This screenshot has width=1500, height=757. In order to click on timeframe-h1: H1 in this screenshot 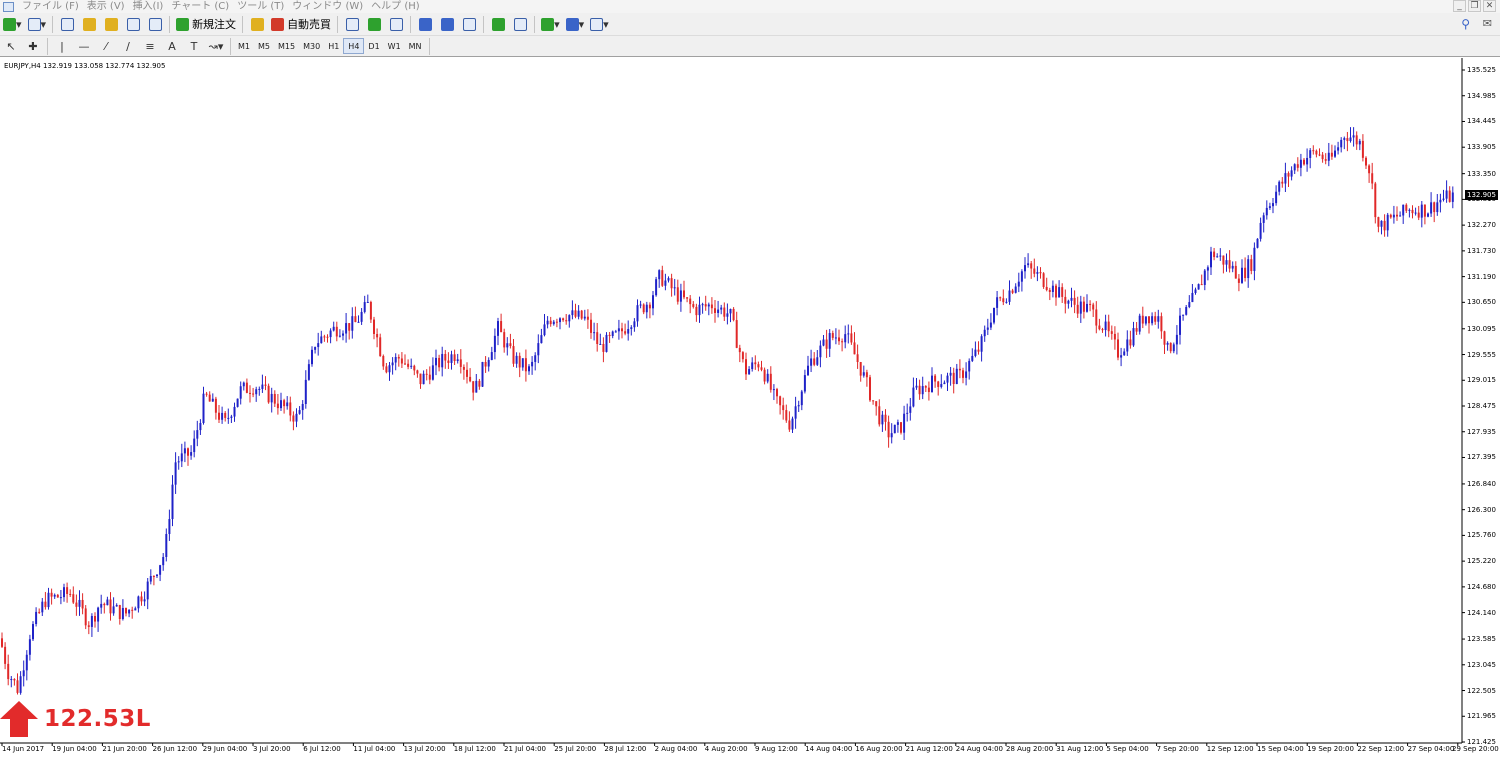, I will do `click(333, 46)`.